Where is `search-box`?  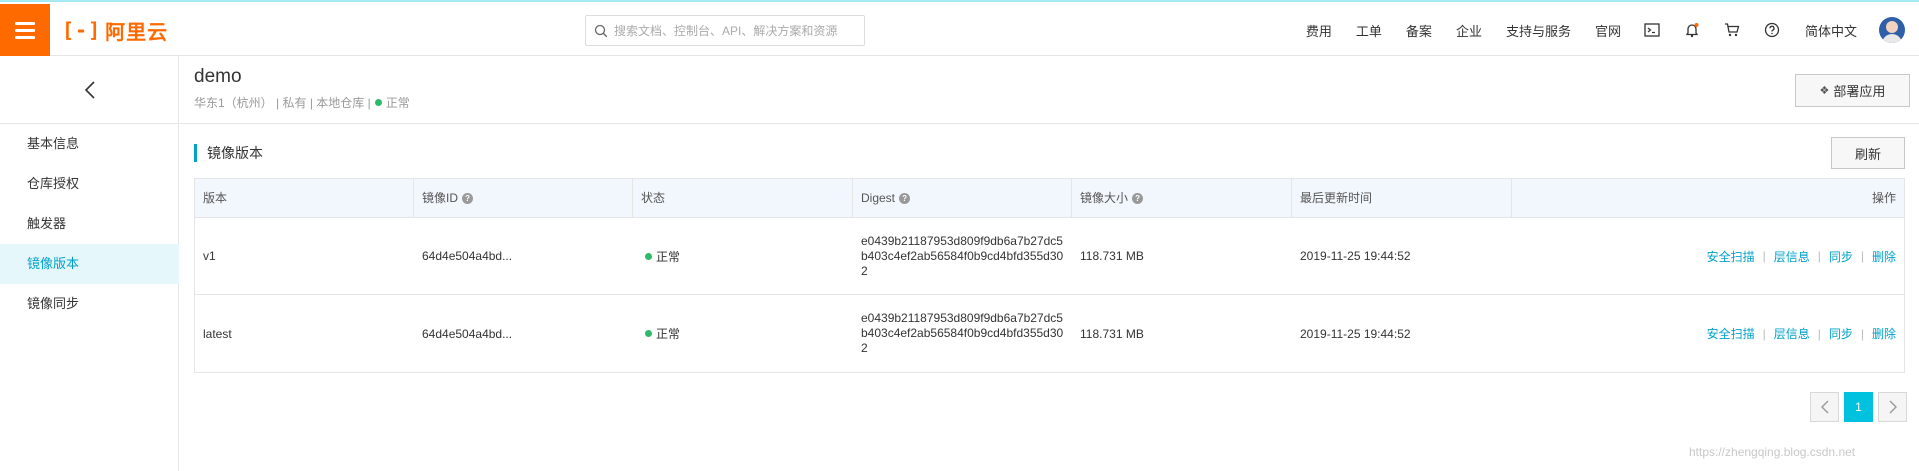
search-box is located at coordinates (725, 30).